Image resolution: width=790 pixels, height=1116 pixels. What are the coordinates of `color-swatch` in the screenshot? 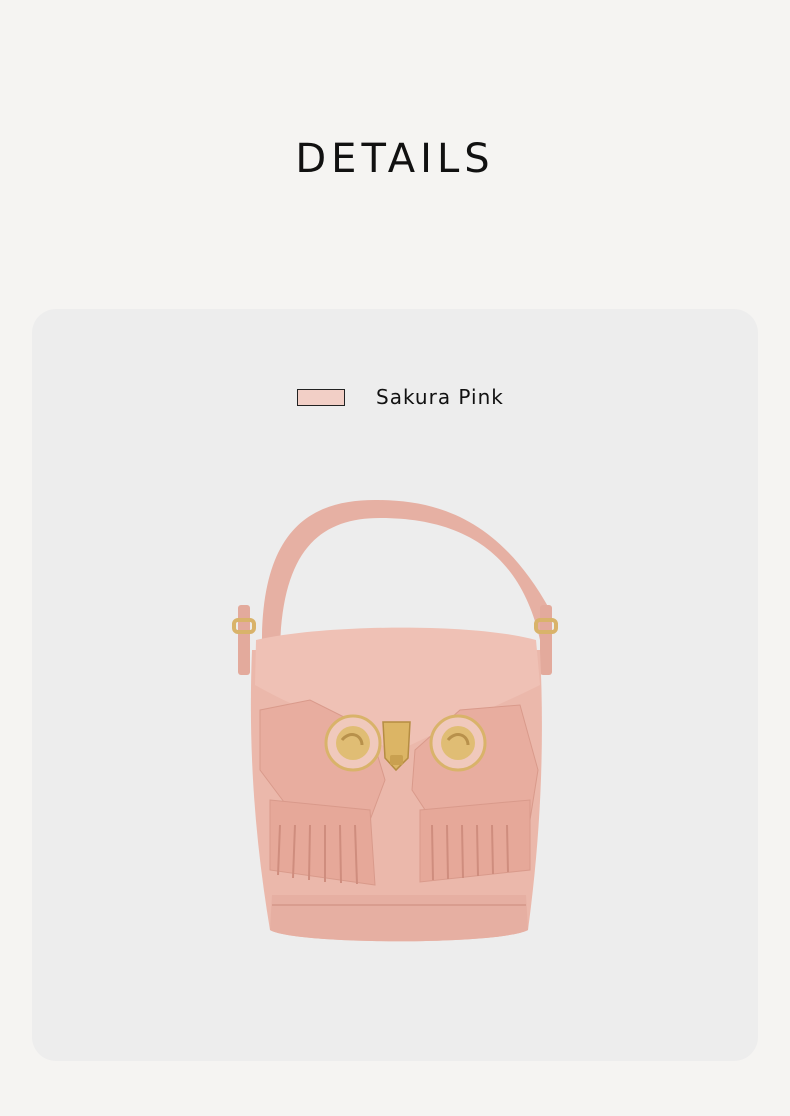 It's located at (321, 397).